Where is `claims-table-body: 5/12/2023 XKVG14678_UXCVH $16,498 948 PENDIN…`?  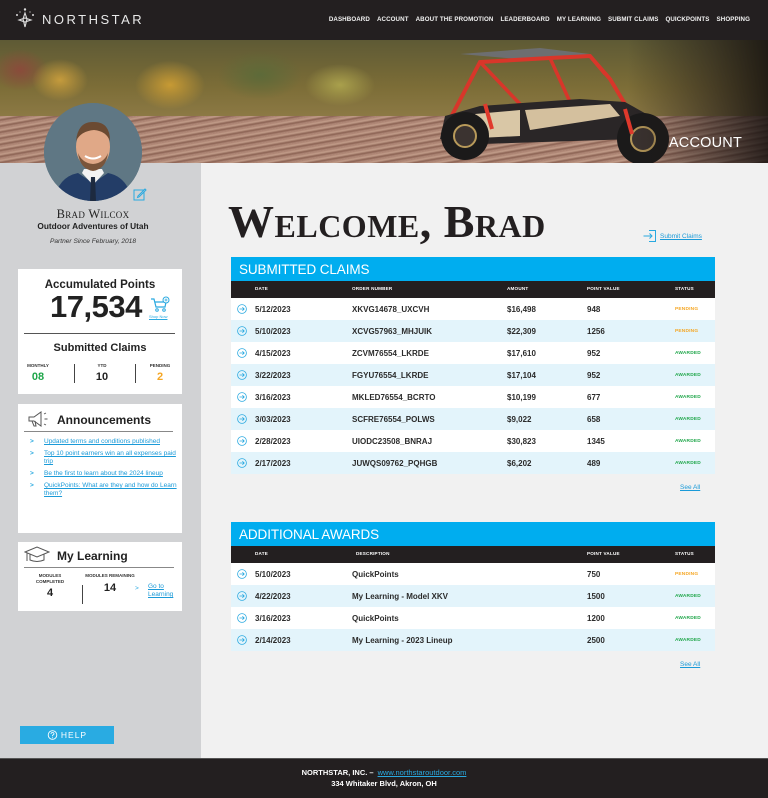 claims-table-body: 5/12/2023 XKVG14678_UXCVH $16,498 948 PENDIN… is located at coordinates (473, 386).